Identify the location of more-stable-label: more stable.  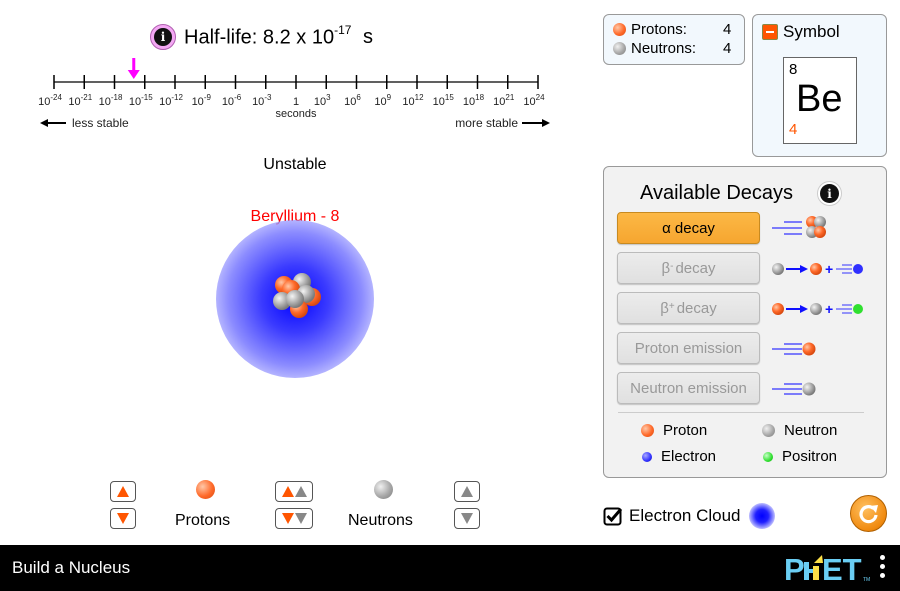
(486, 123).